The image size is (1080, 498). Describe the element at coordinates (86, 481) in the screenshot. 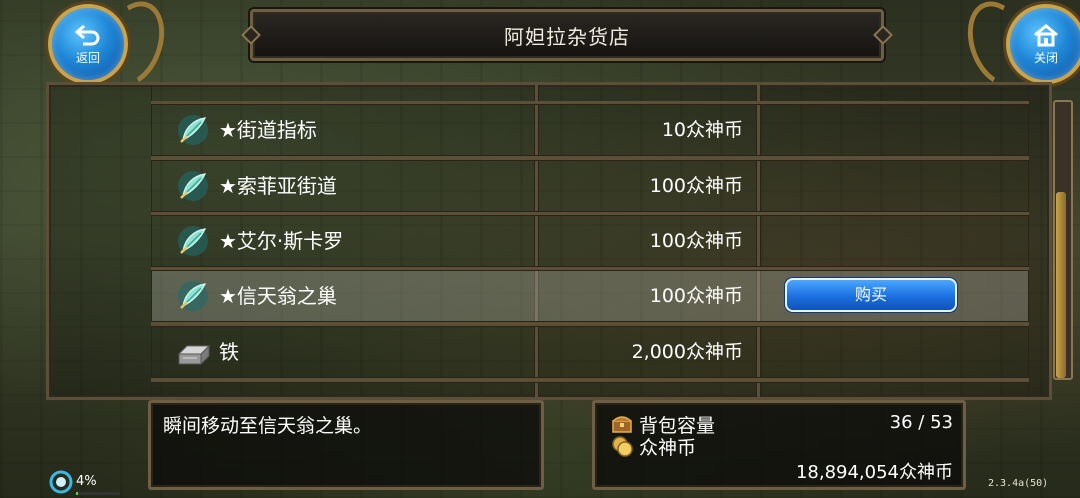

I see `battery-percent: 4%` at that location.